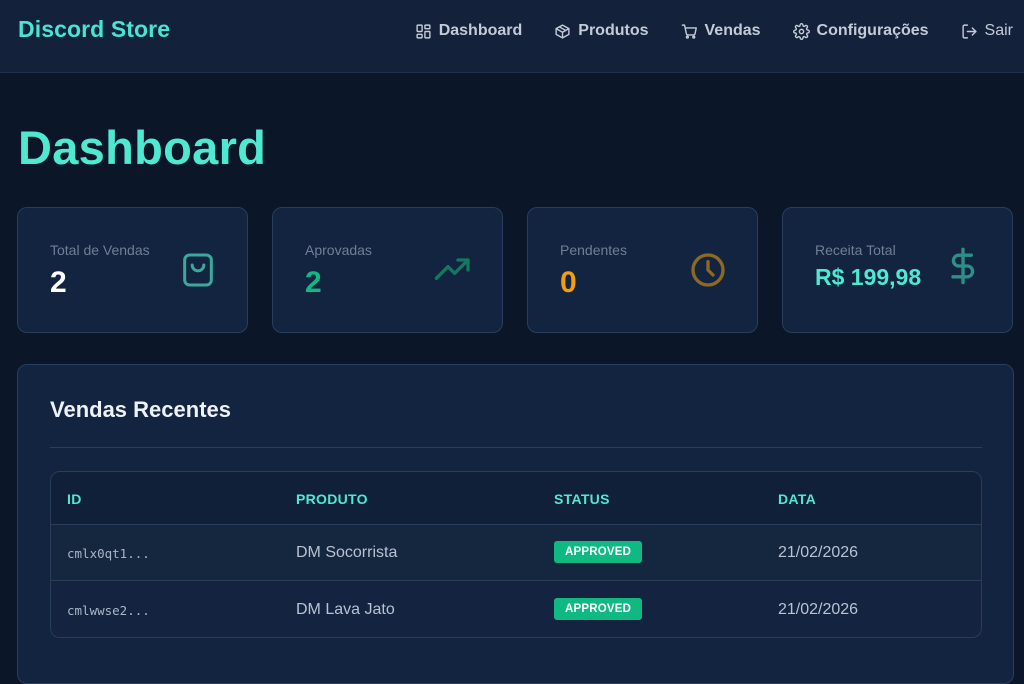 The image size is (1024, 684). I want to click on clock-icon, so click(708, 270).